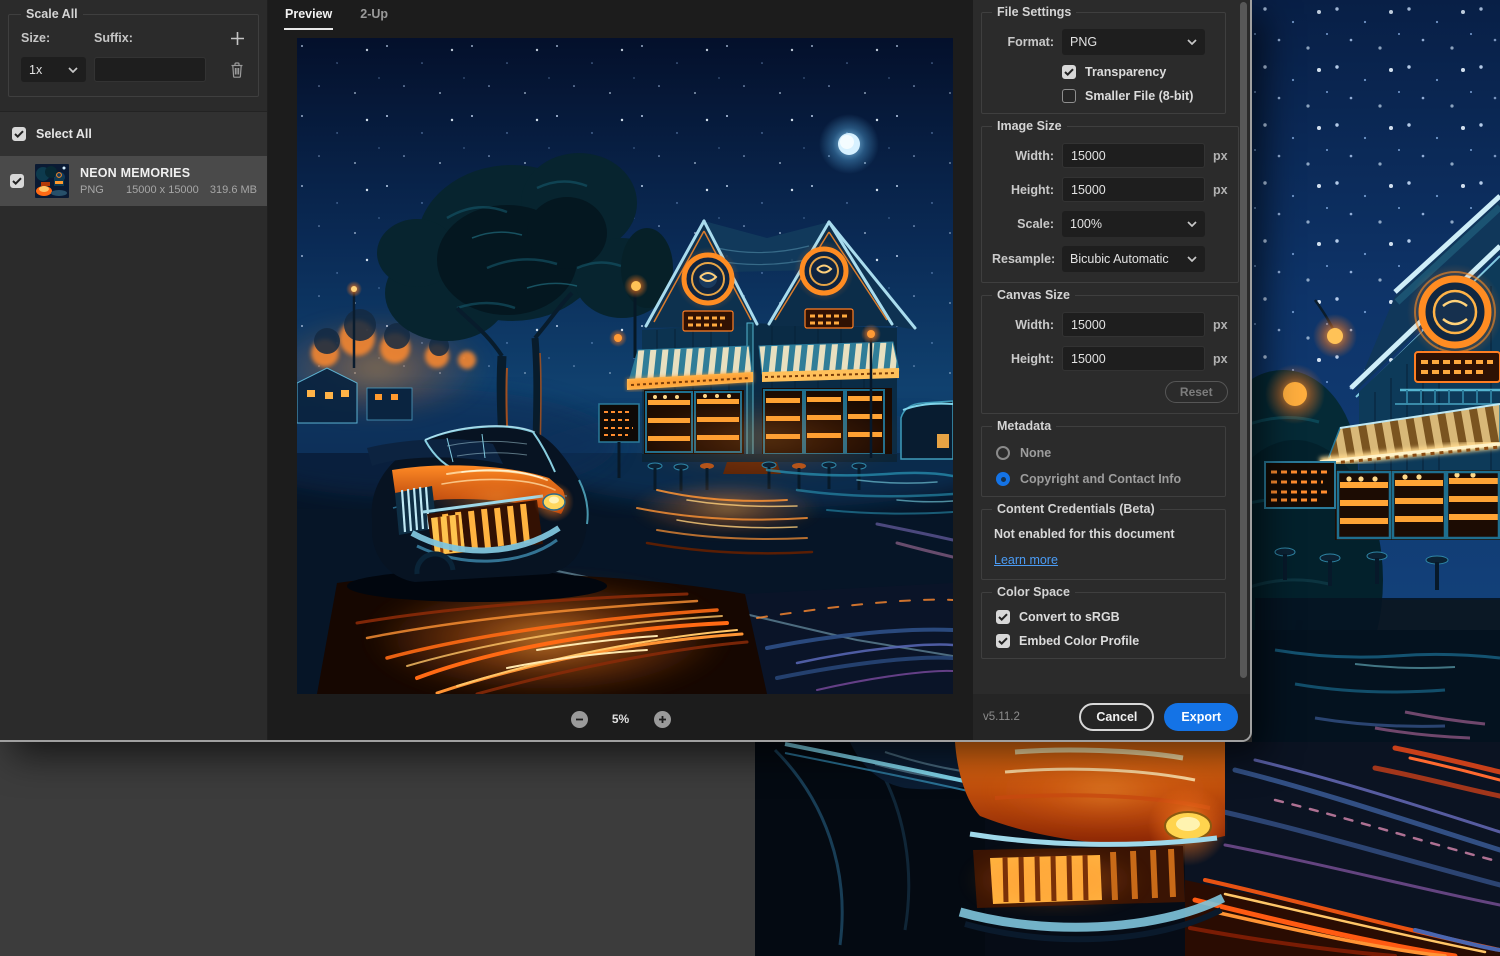  Describe the element at coordinates (1086, 224) in the screenshot. I see `scale-value: 100%` at that location.